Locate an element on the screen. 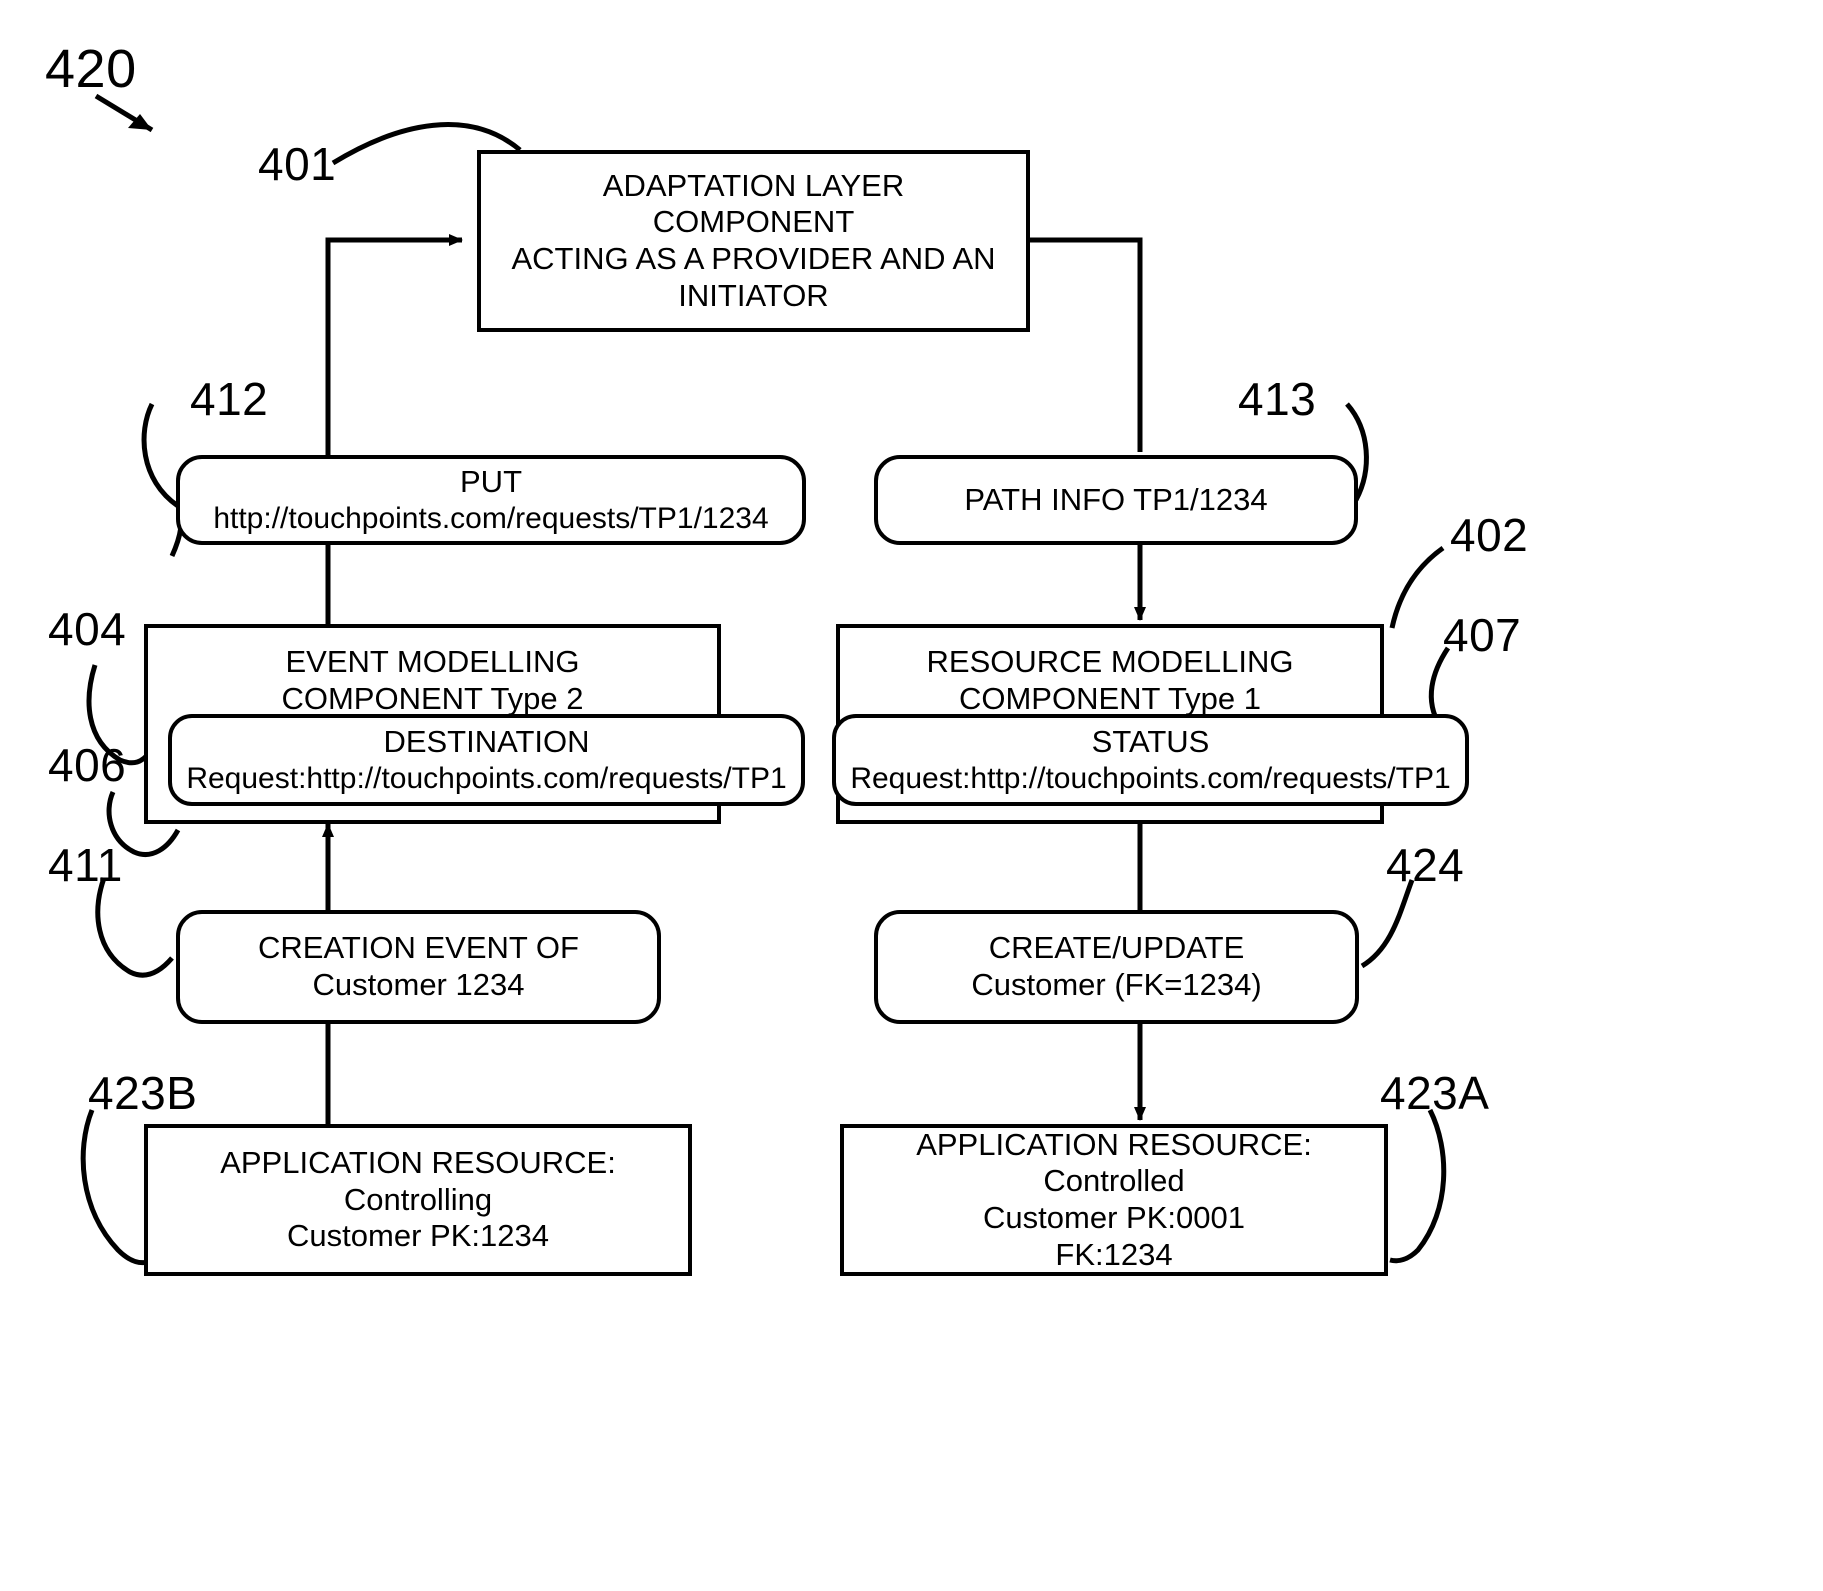 Image resolution: width=1823 pixels, height=1591 pixels. resource-modelling-line-2: COMPONENT Type 1 is located at coordinates (1110, 698).